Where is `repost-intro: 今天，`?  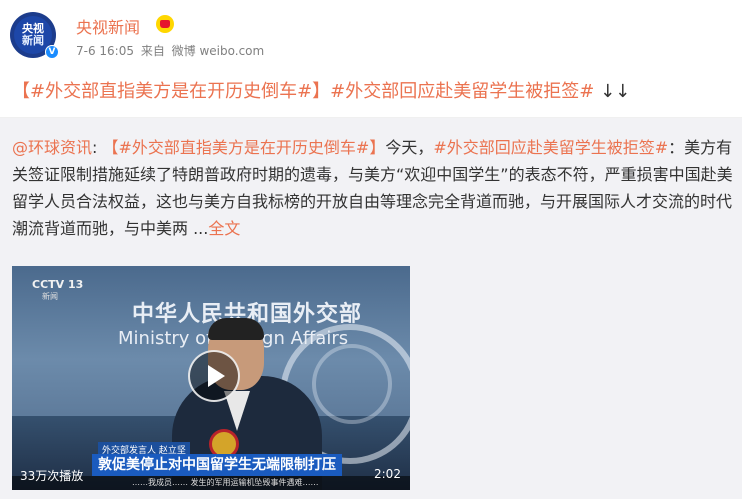 repost-intro: 今天， is located at coordinates (409, 147).